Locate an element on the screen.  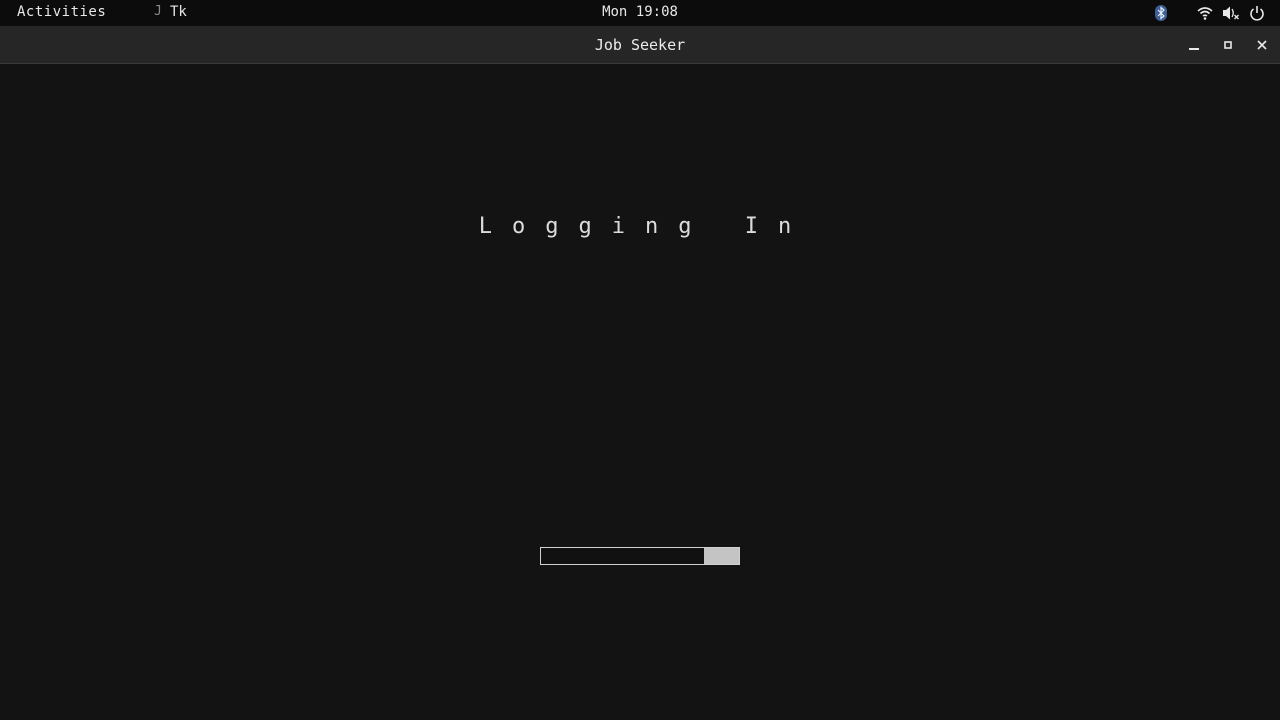
activities-button: Activities is located at coordinates (61, 12).